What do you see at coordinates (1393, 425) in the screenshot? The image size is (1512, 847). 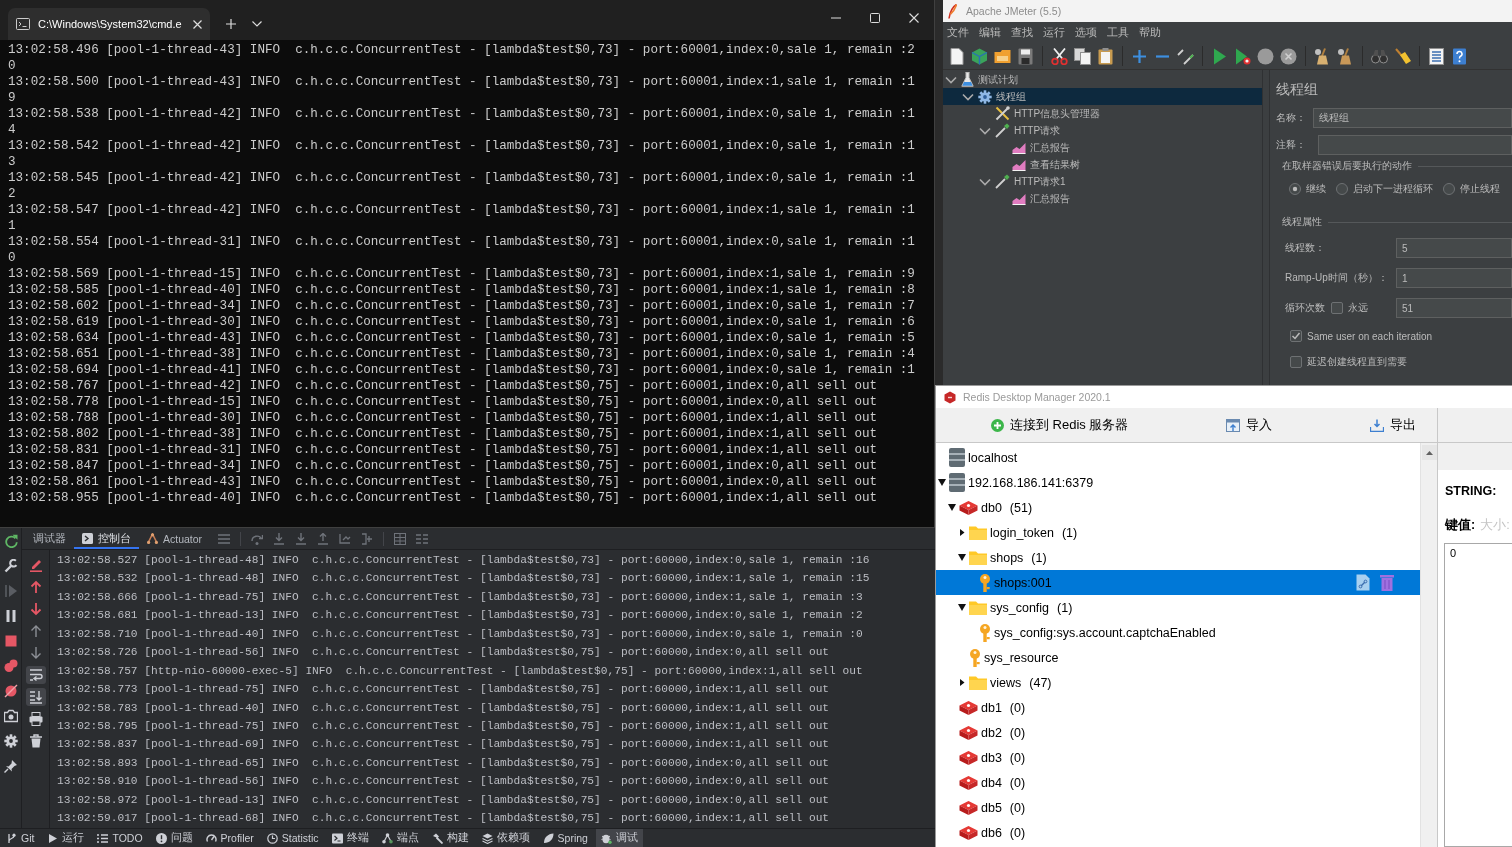 I see `toolbar-item: 导出` at bounding box center [1393, 425].